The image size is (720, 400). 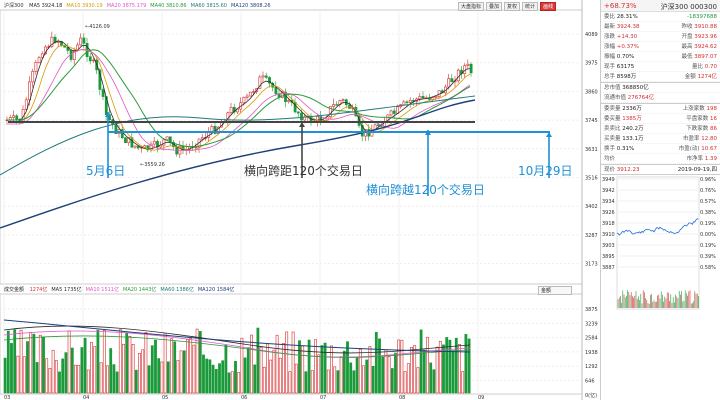 I want to click on overlay-button: 叠加, so click(x=494, y=6).